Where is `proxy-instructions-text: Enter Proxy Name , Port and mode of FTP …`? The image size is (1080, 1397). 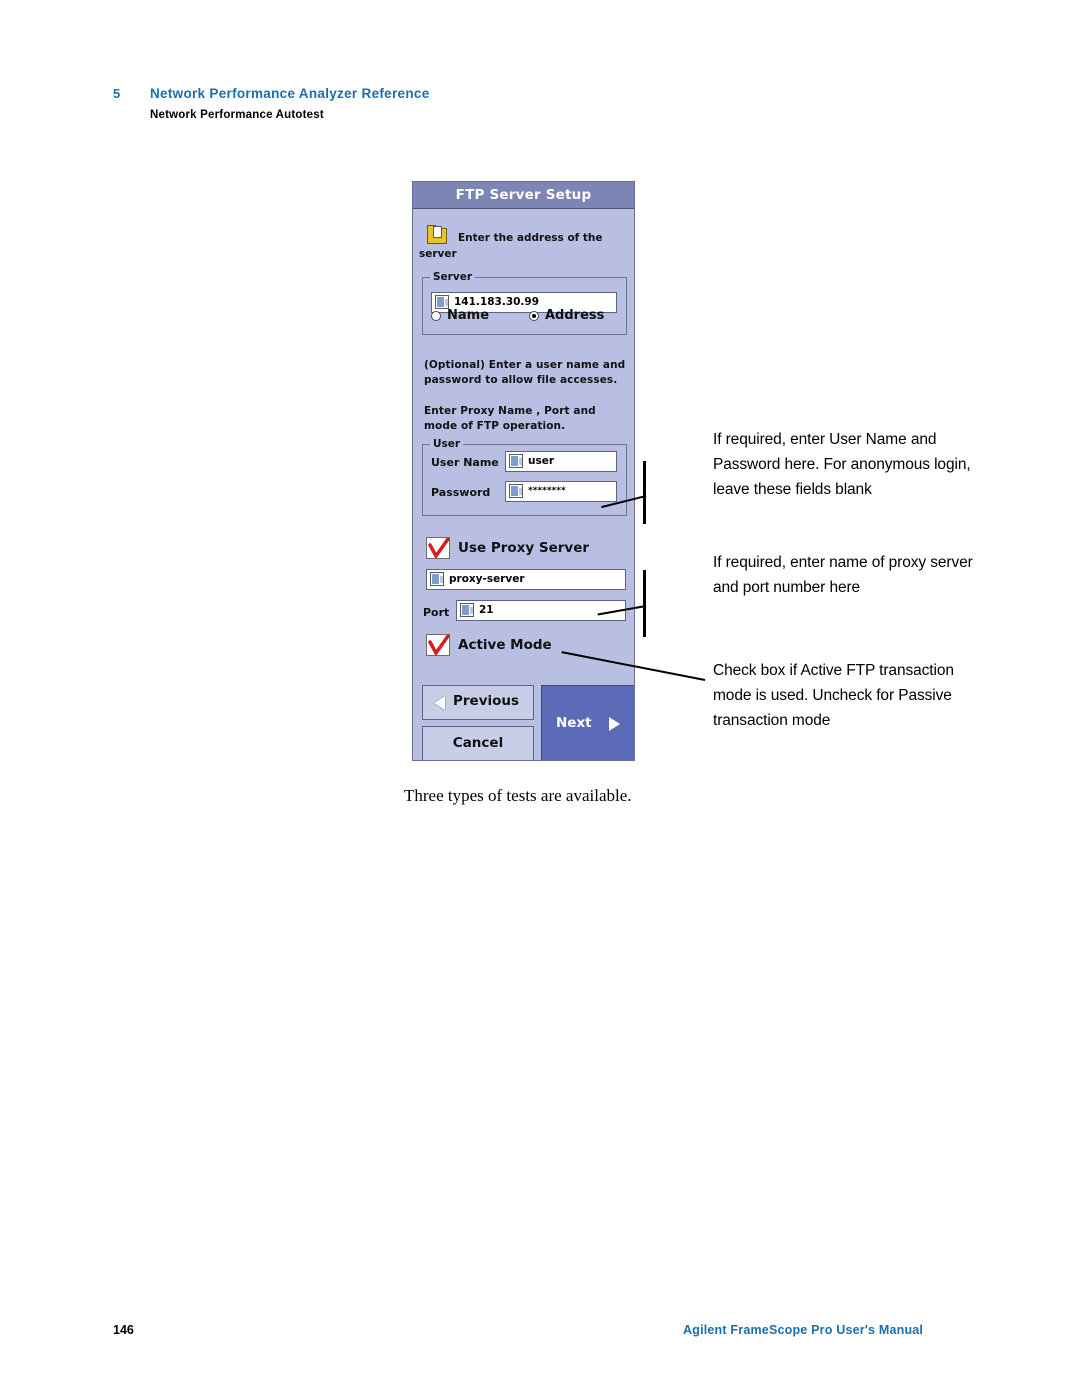 proxy-instructions-text: Enter Proxy Name , Port and mode of FTP … is located at coordinates (510, 418).